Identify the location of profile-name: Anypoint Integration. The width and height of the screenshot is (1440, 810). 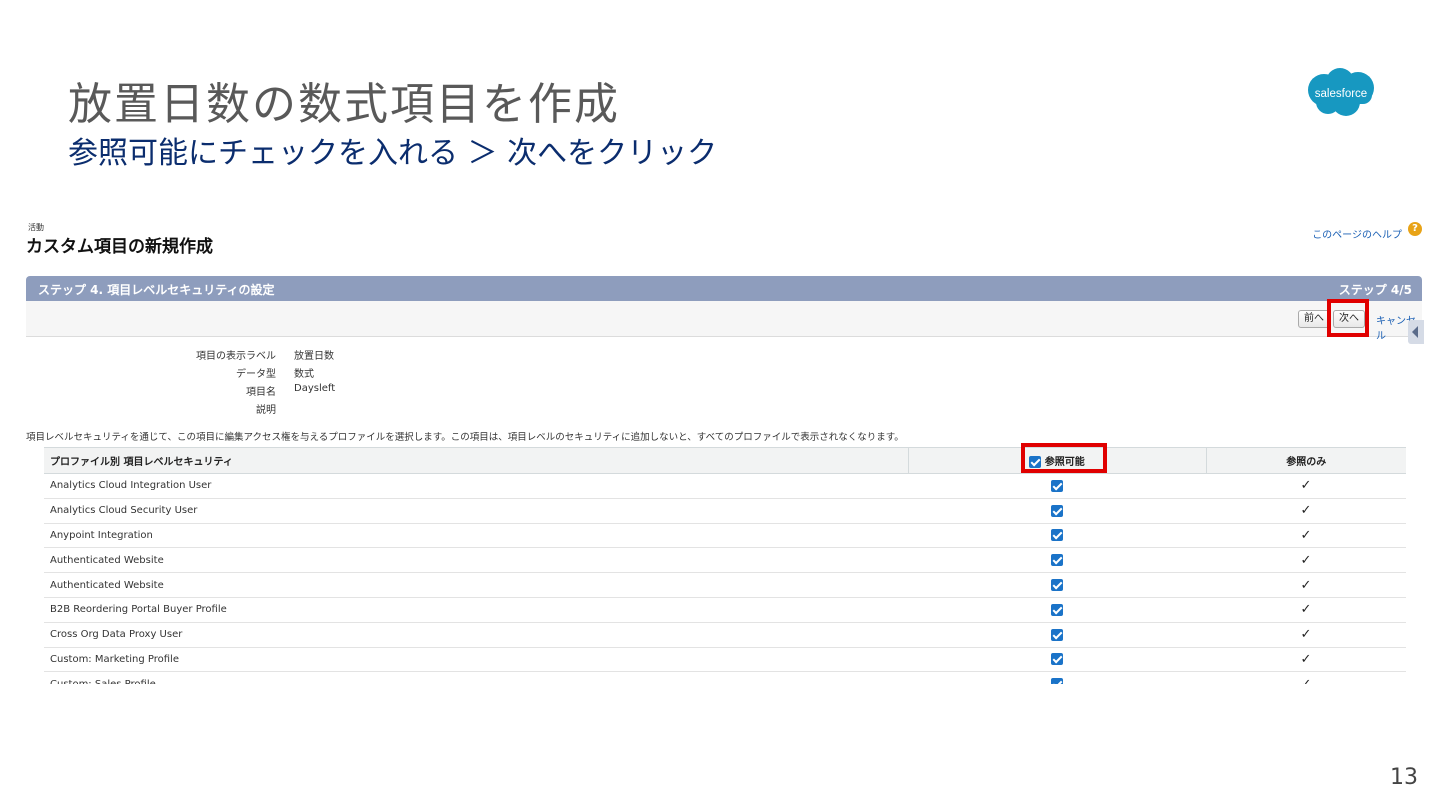
(476, 536).